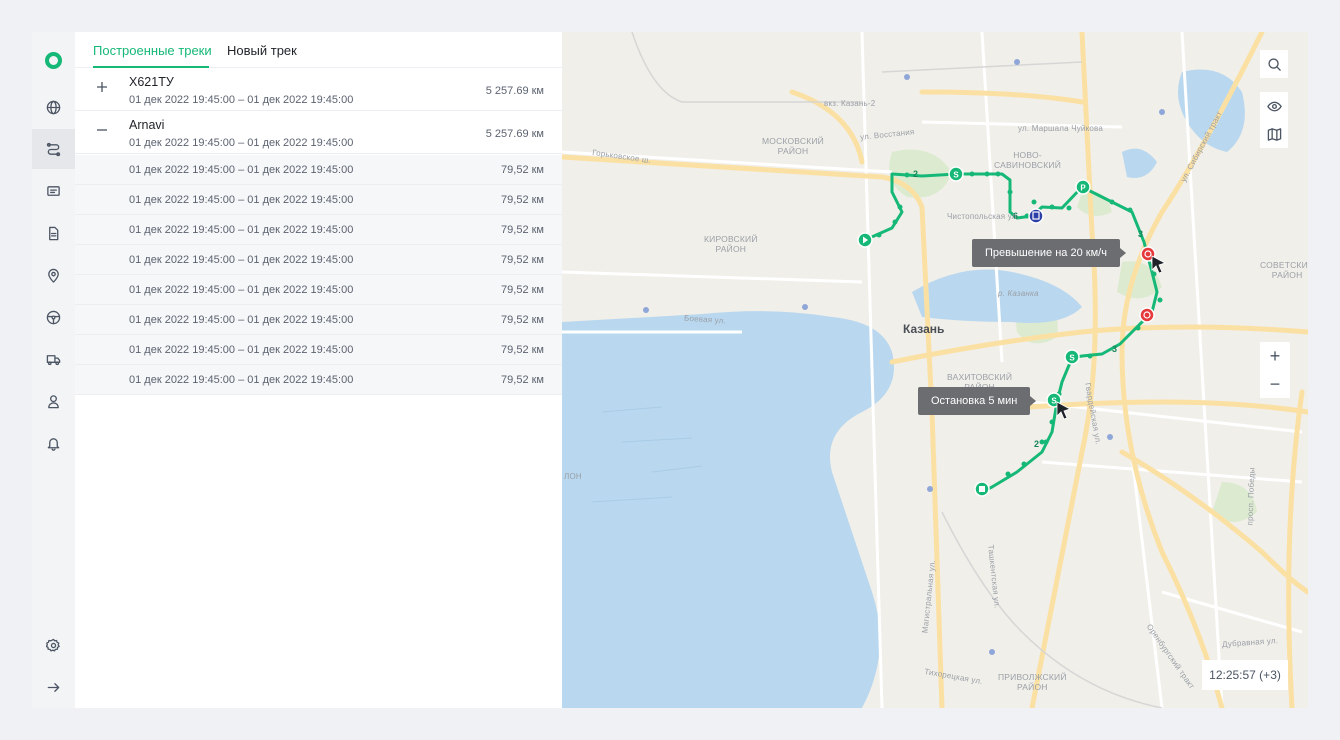 This screenshot has width=1340, height=740. I want to click on sidebar-item-messages, so click(53, 191).